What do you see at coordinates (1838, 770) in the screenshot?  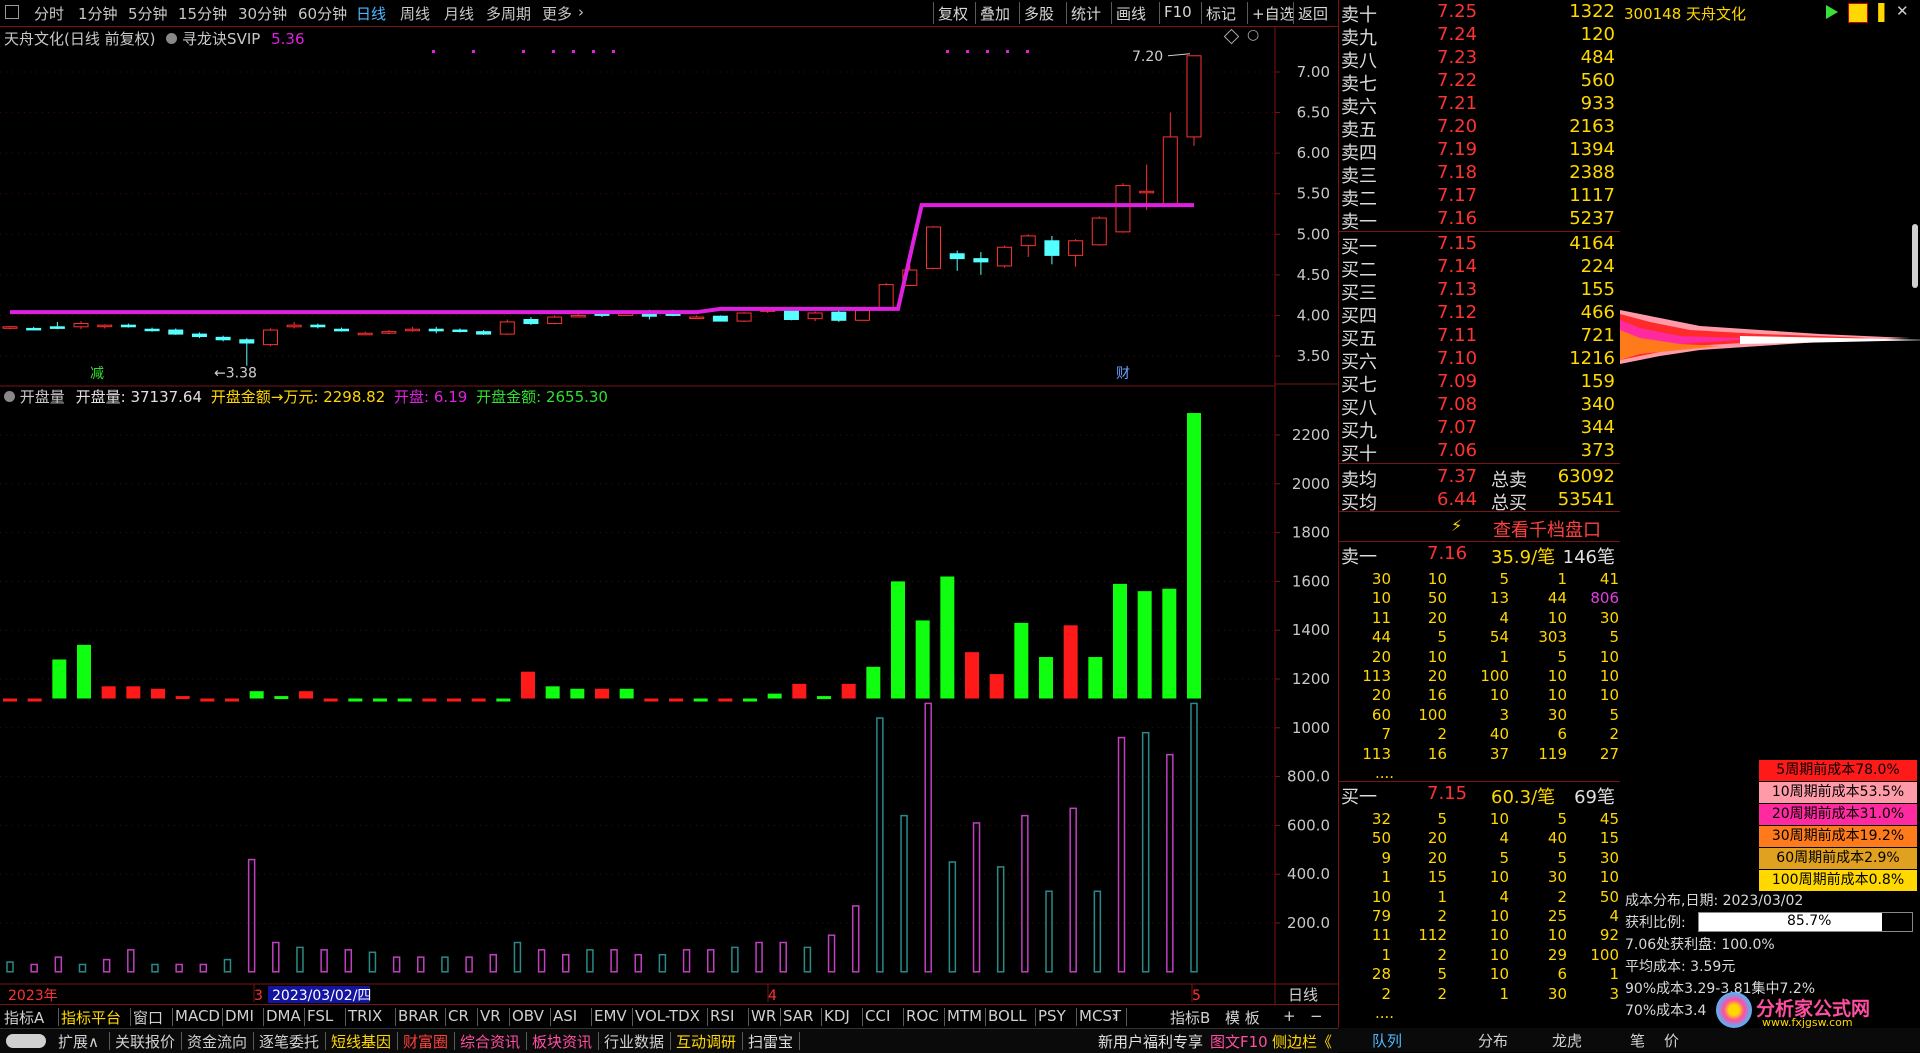 I see `cost-legend-item: 5周期前成本78.0%` at bounding box center [1838, 770].